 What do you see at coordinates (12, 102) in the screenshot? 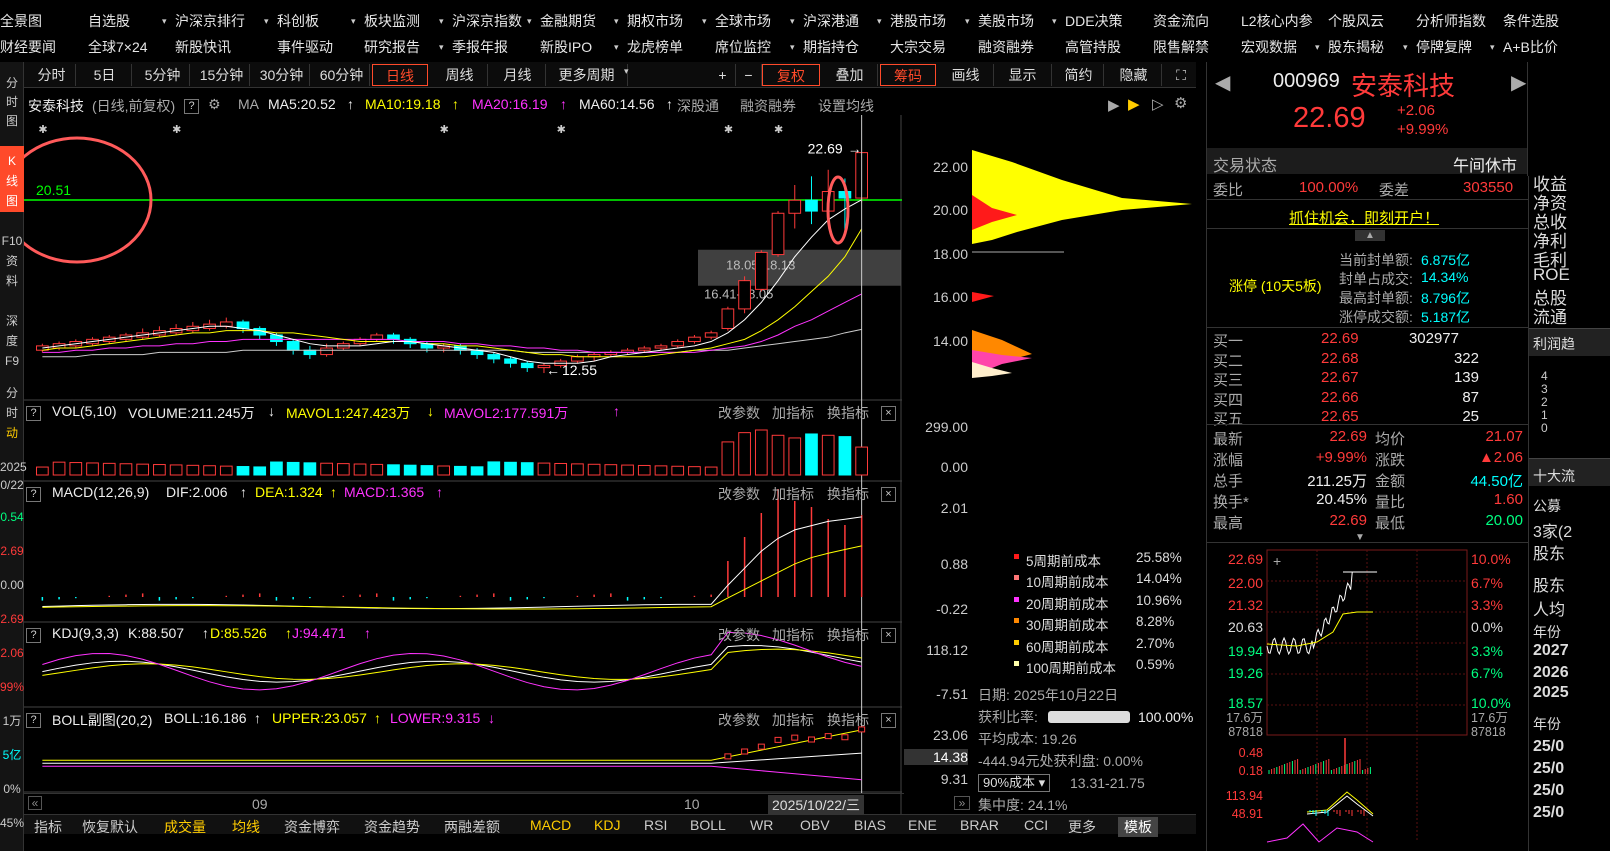
I see `left-strip-item-1: 时` at bounding box center [12, 102].